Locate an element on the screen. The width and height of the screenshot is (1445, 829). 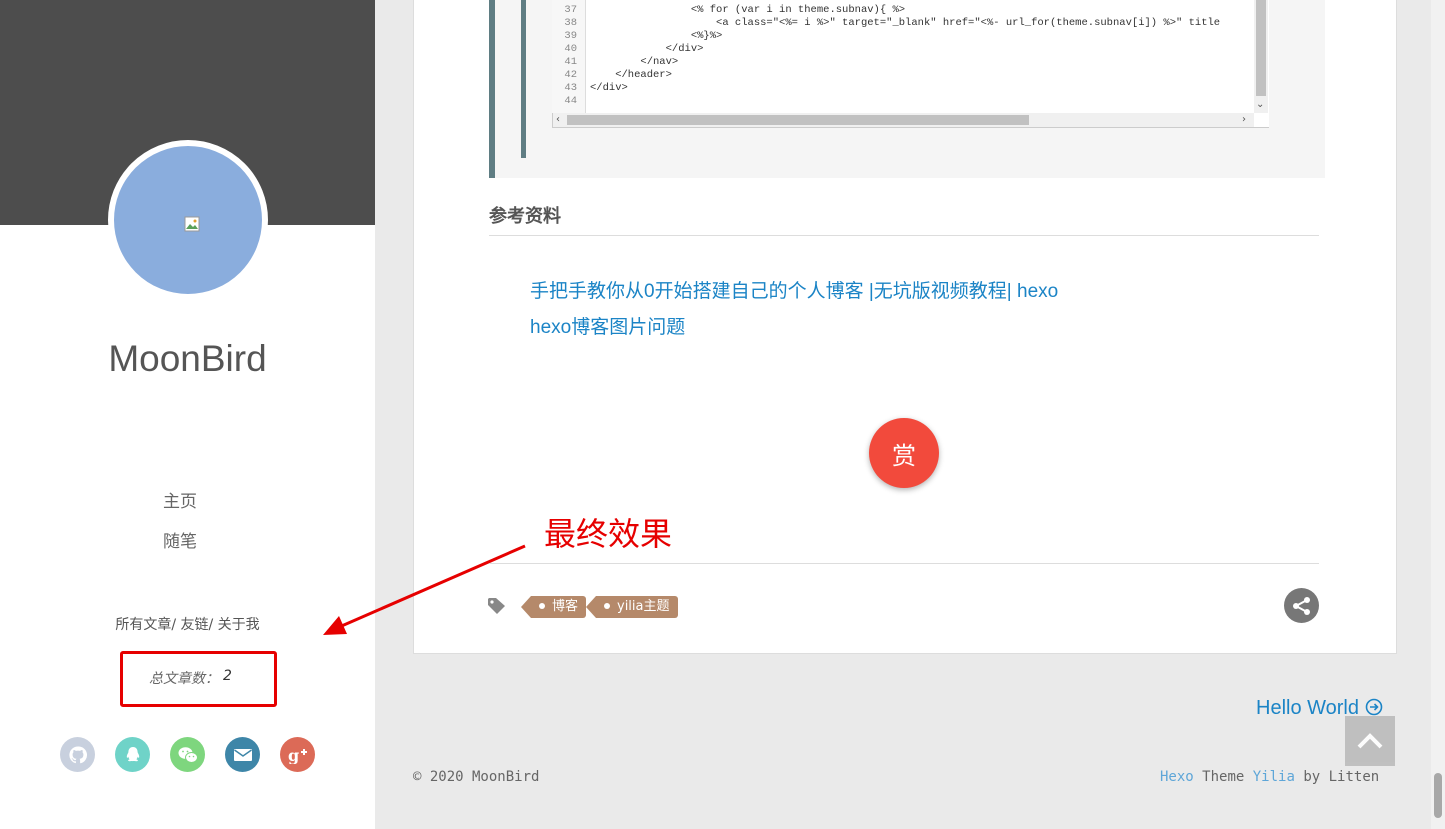
scroll-down-arrow-icon: ⌄ is located at coordinates (1260, 105).